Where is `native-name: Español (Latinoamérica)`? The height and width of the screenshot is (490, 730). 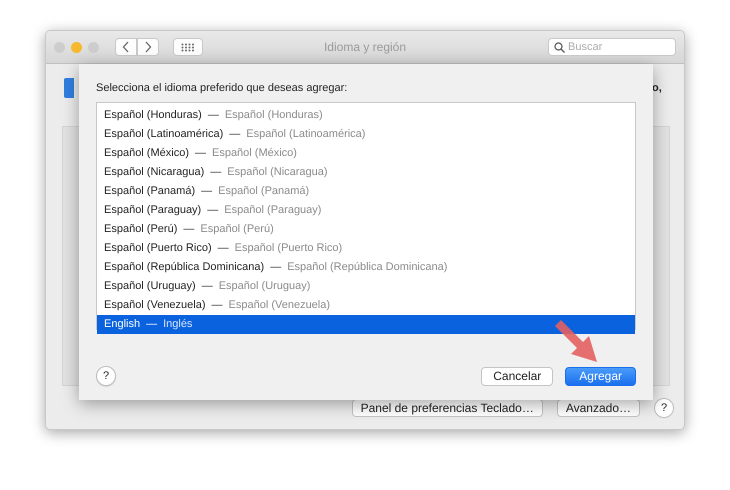
native-name: Español (Latinoamérica) is located at coordinates (306, 134).